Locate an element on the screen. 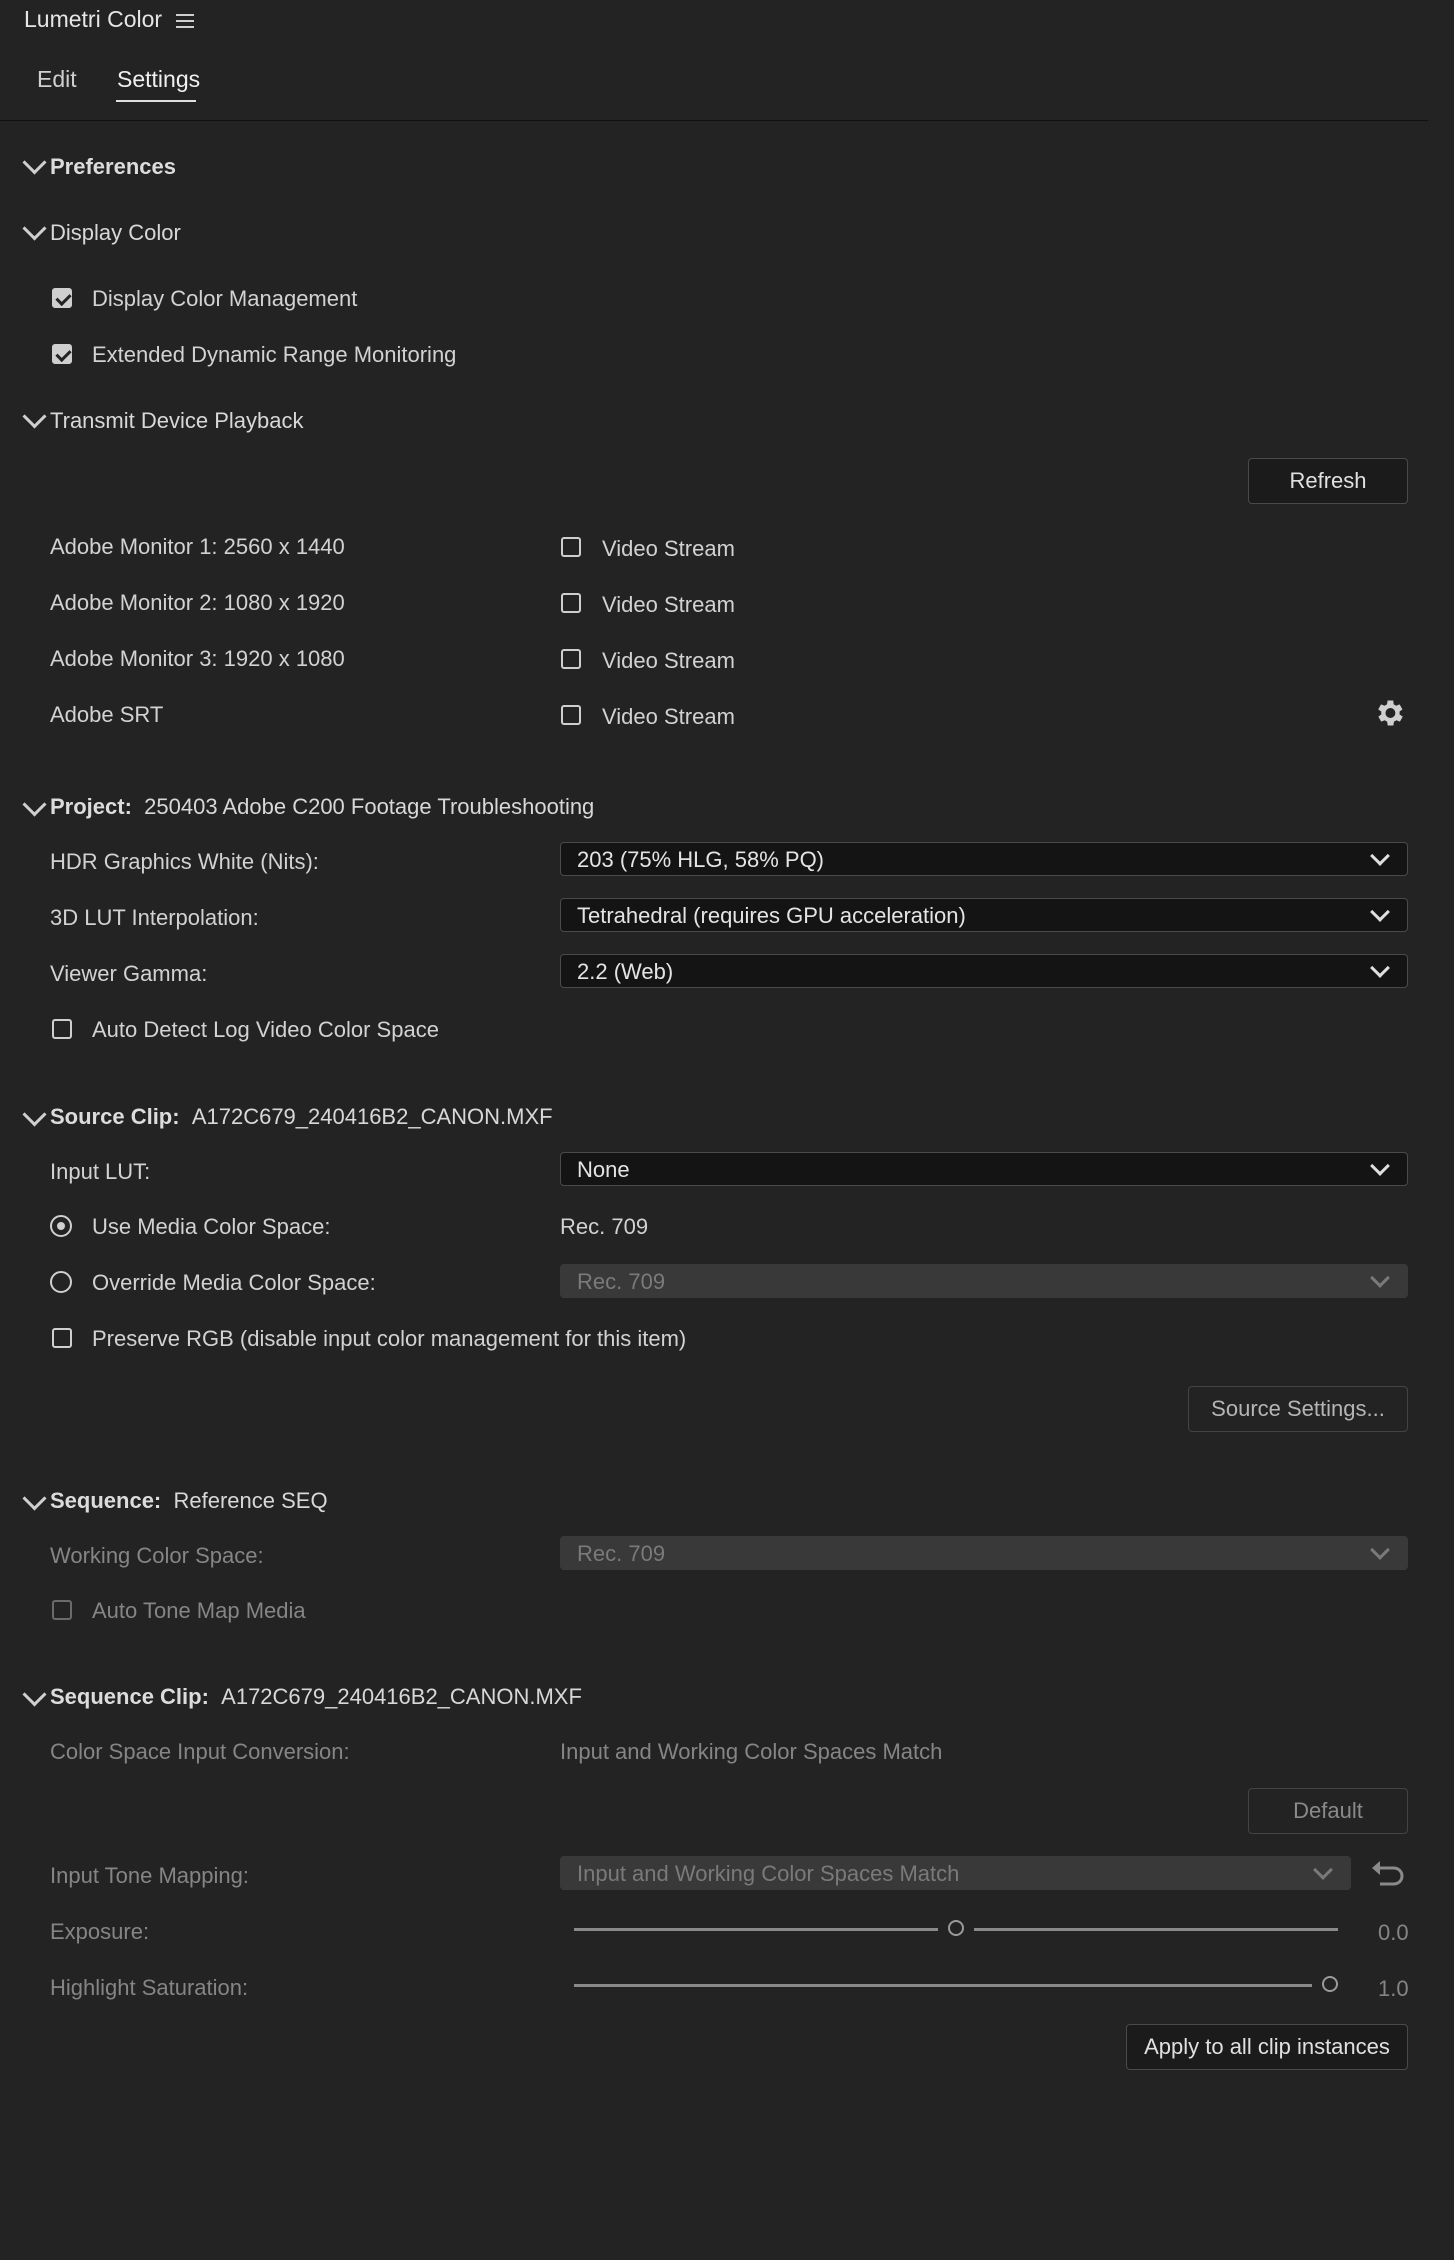 Image resolution: width=1454 pixels, height=2260 pixels. section-source-clip: Source Clip: A172C679_240416B2_CANON.MXF is located at coordinates (301, 1117).